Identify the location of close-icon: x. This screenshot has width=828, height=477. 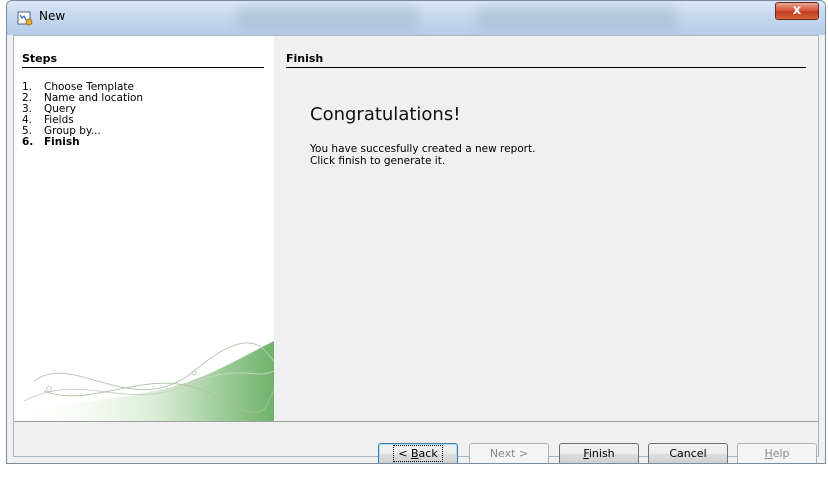
(797, 10).